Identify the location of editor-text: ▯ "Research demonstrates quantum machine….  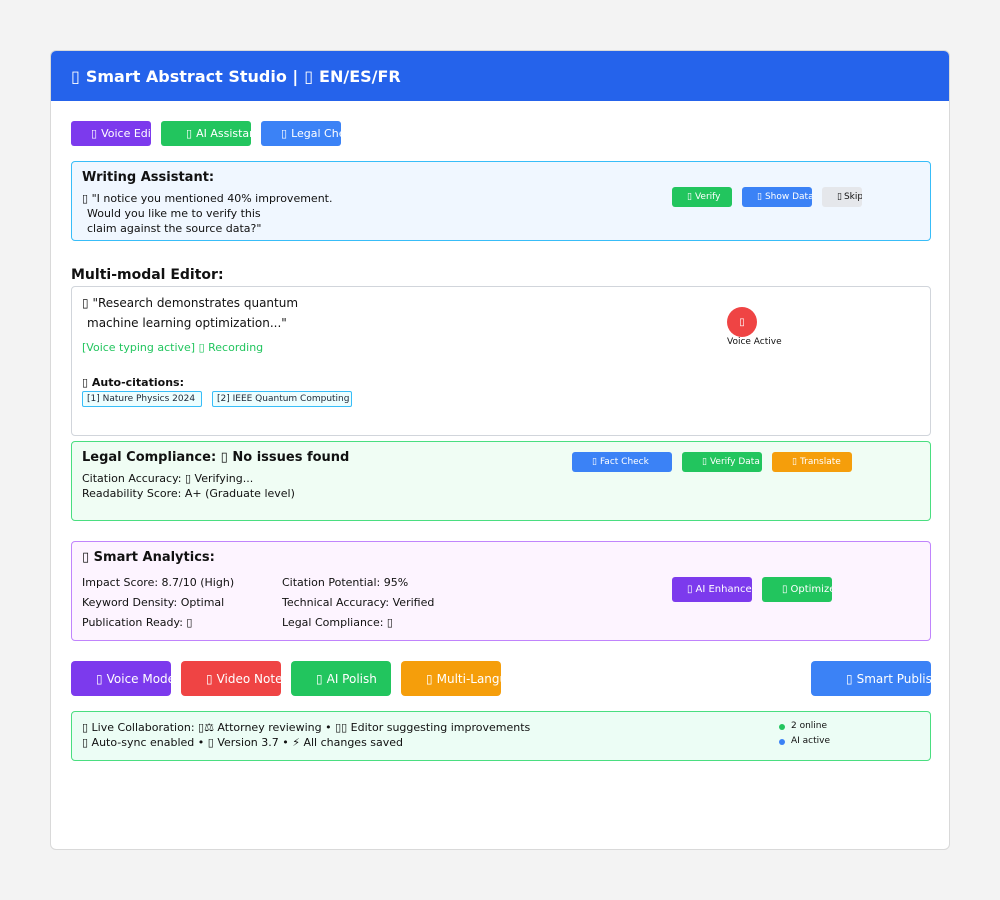
(190, 313).